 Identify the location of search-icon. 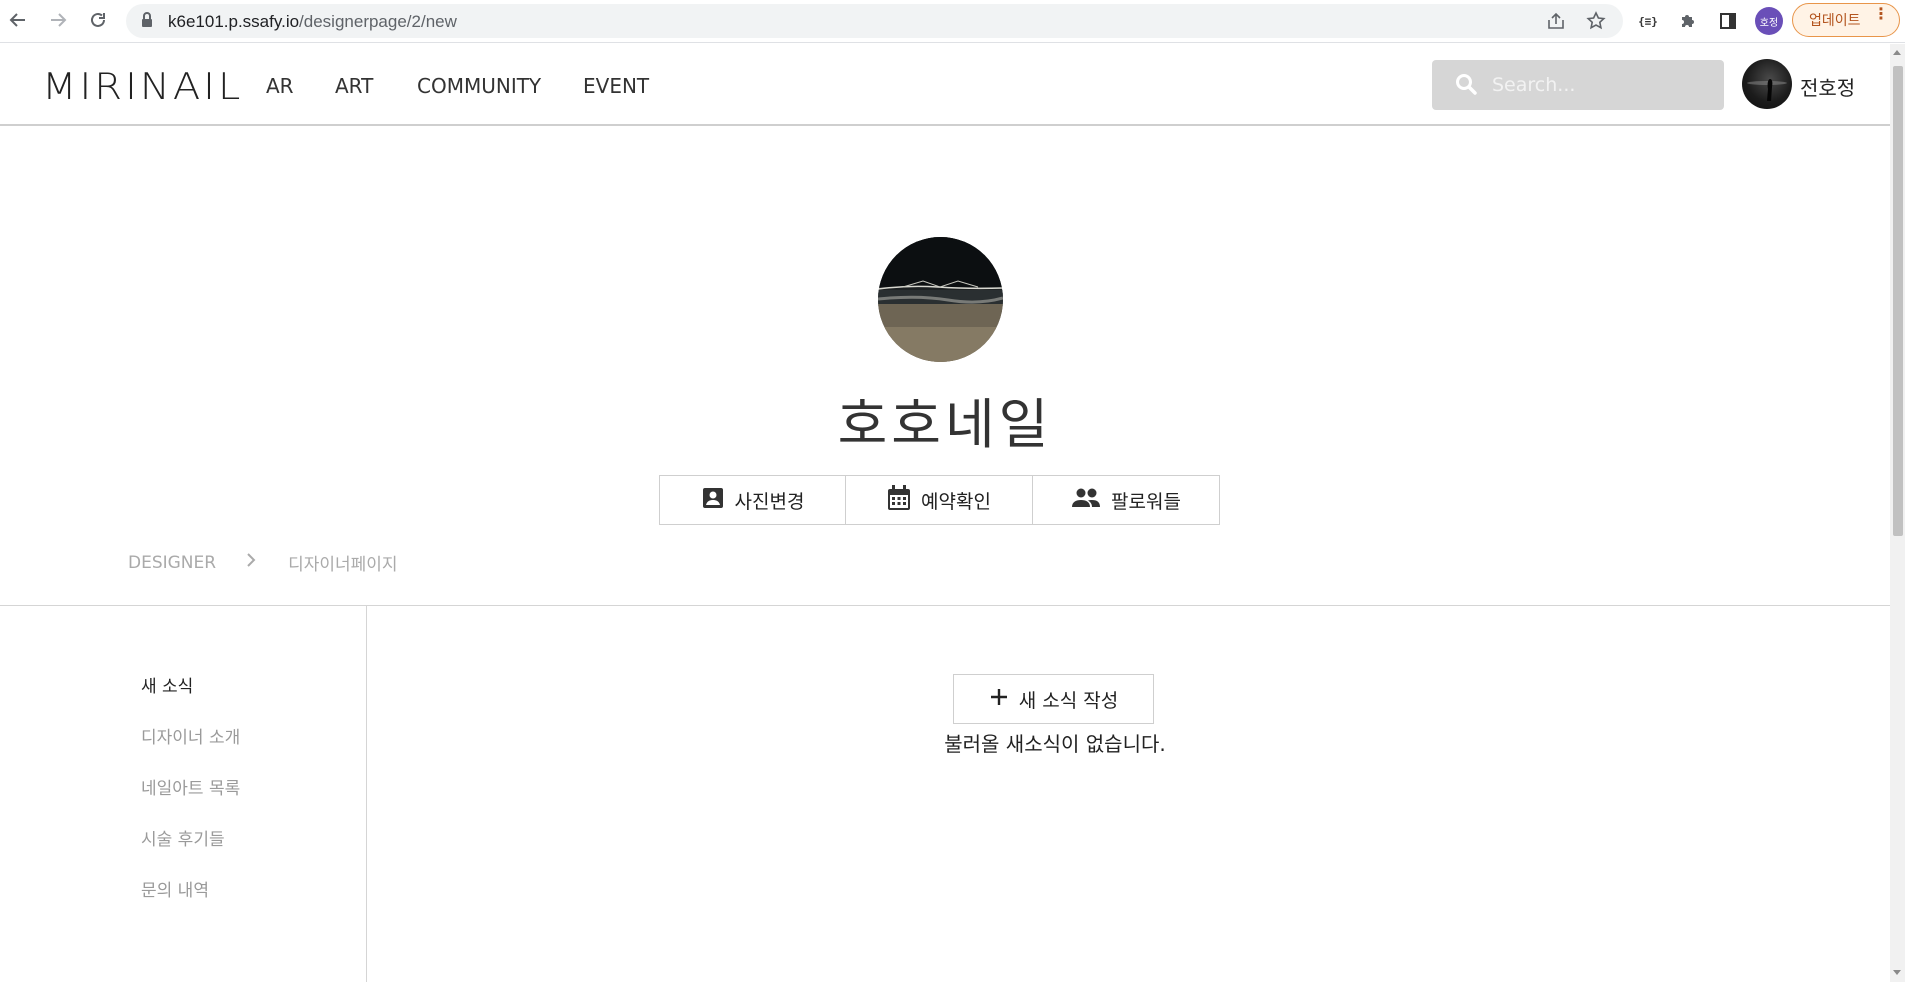
(1466, 86).